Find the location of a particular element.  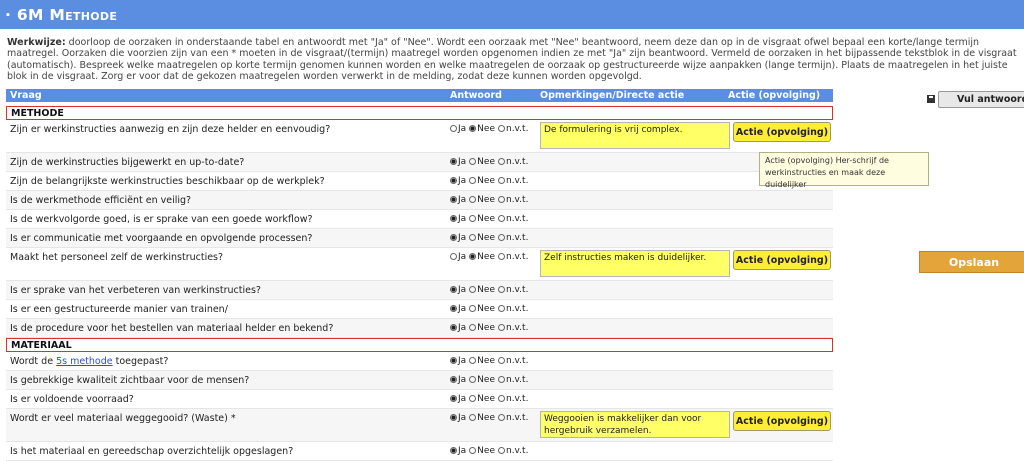

save-button: Opslaan is located at coordinates (971, 262).